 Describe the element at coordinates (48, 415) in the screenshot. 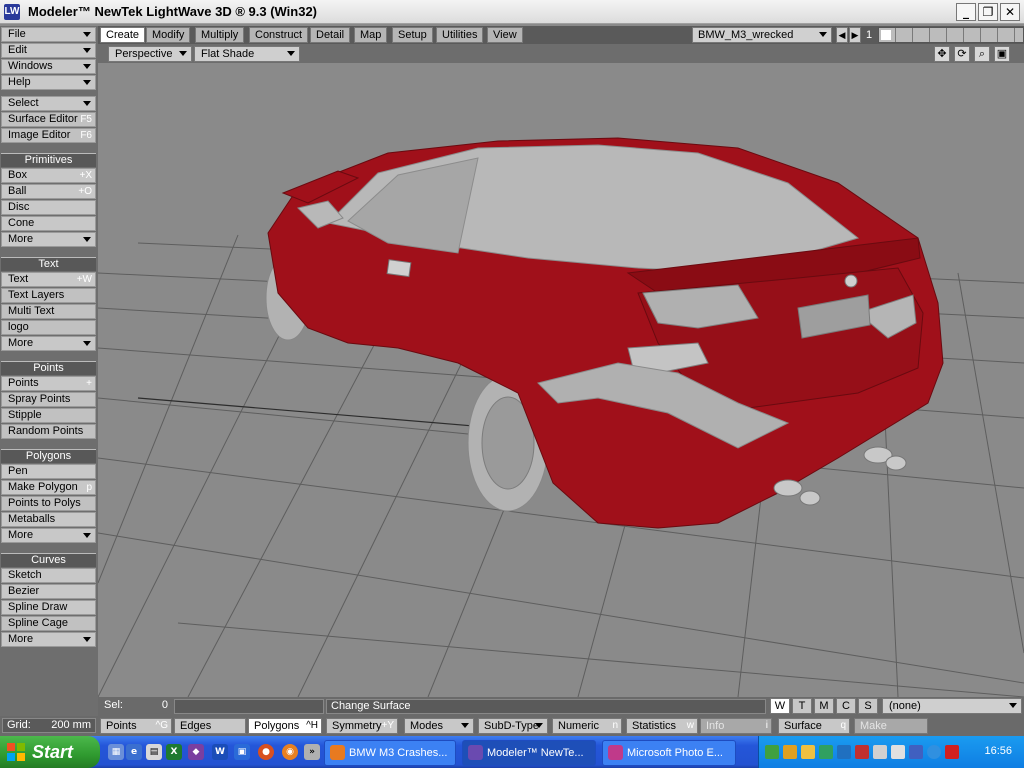

I see `stipple-tool: Stipple` at that location.